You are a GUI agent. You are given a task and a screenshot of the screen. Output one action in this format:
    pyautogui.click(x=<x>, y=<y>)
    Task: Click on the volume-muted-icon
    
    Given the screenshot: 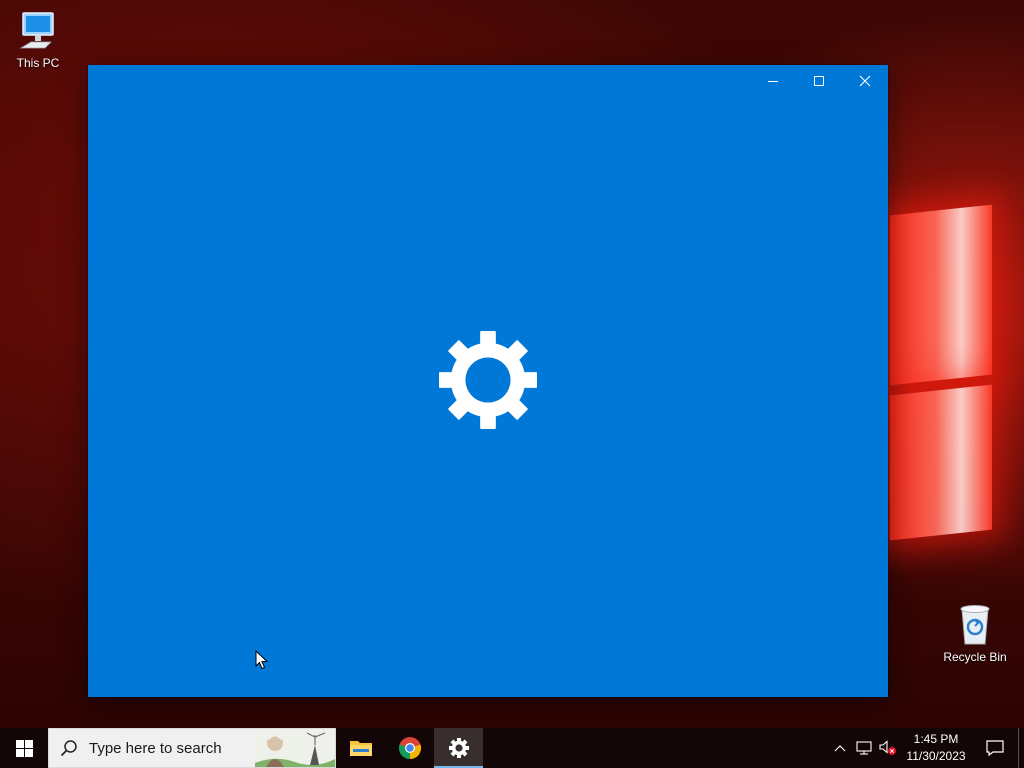 What is the action you would take?
    pyautogui.click(x=887, y=747)
    